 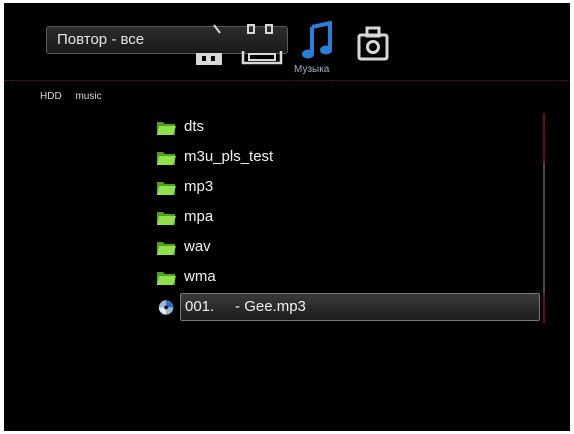 What do you see at coordinates (319, 41) in the screenshot?
I see `music-note-icon` at bounding box center [319, 41].